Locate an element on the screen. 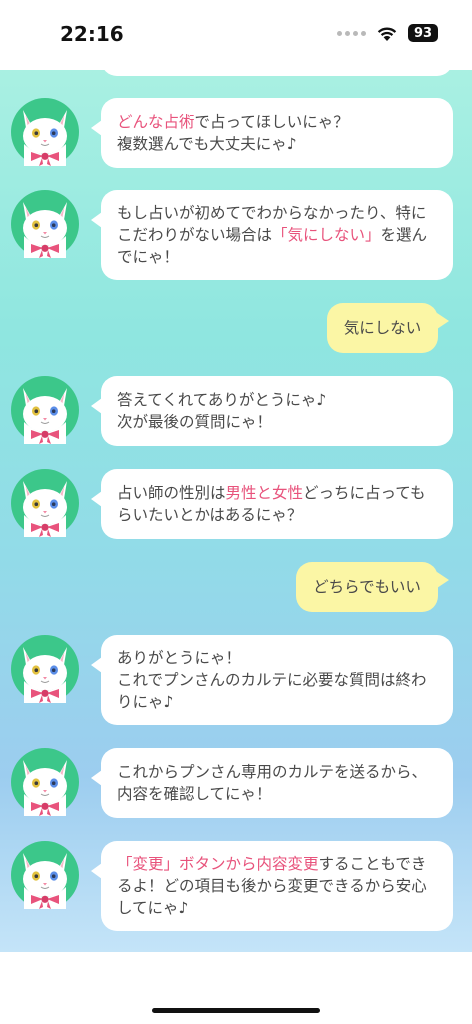 The width and height of the screenshot is (472, 1024). message-text: もし占いが初めてでわからなかったり、特に is located at coordinates (272, 213).